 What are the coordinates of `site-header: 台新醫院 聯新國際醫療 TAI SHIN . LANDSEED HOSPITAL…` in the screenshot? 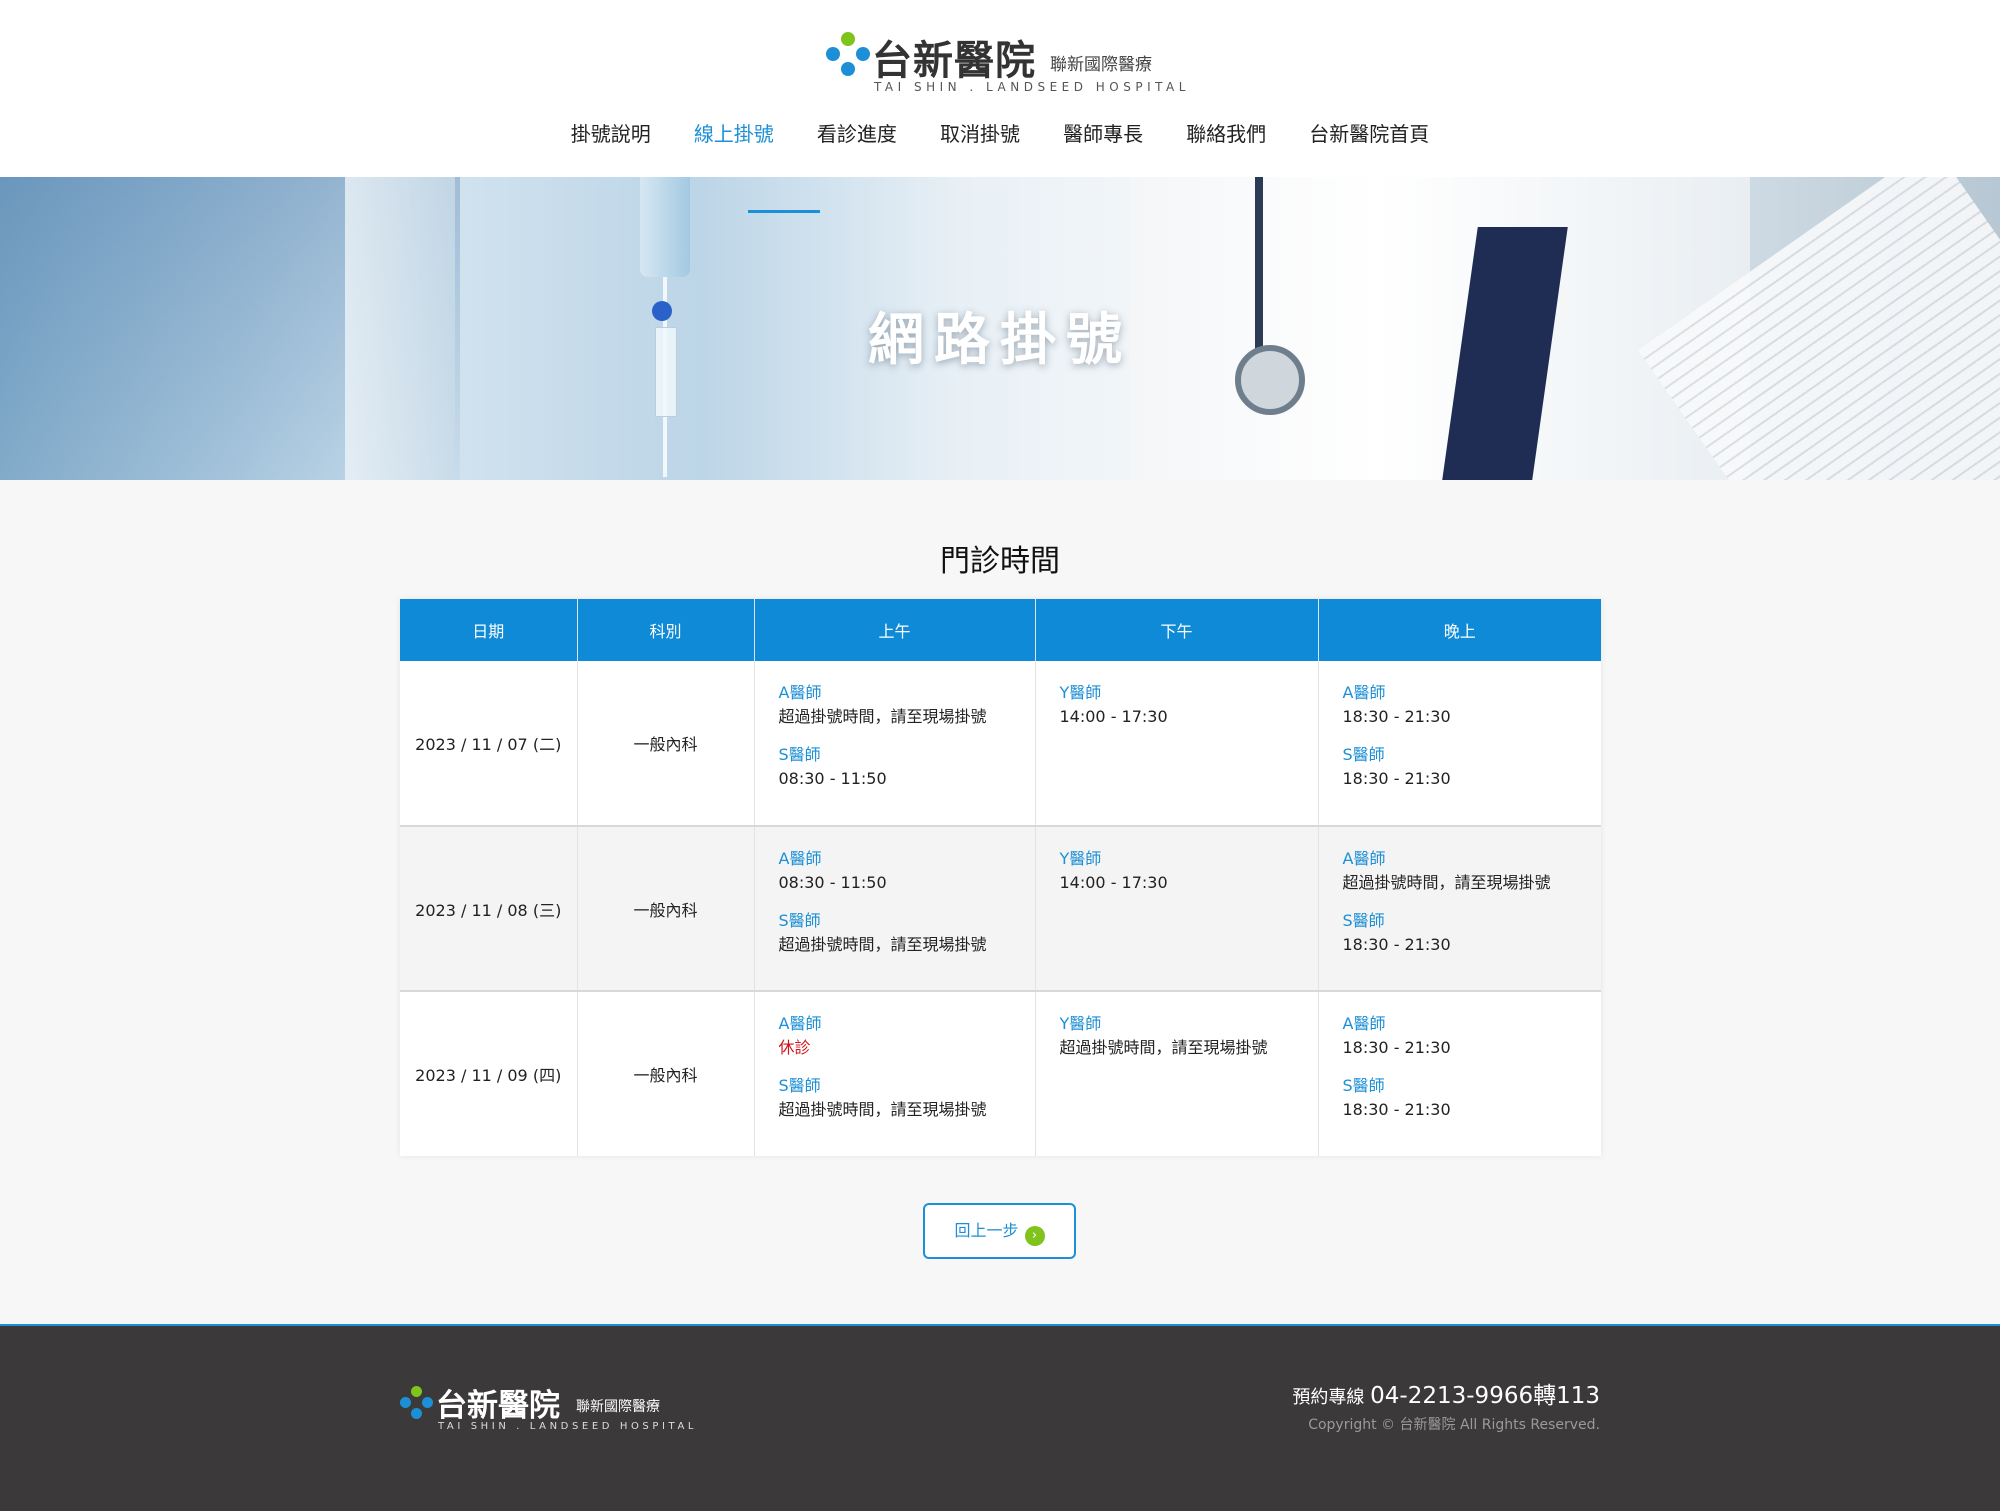 It's located at (1000, 88).